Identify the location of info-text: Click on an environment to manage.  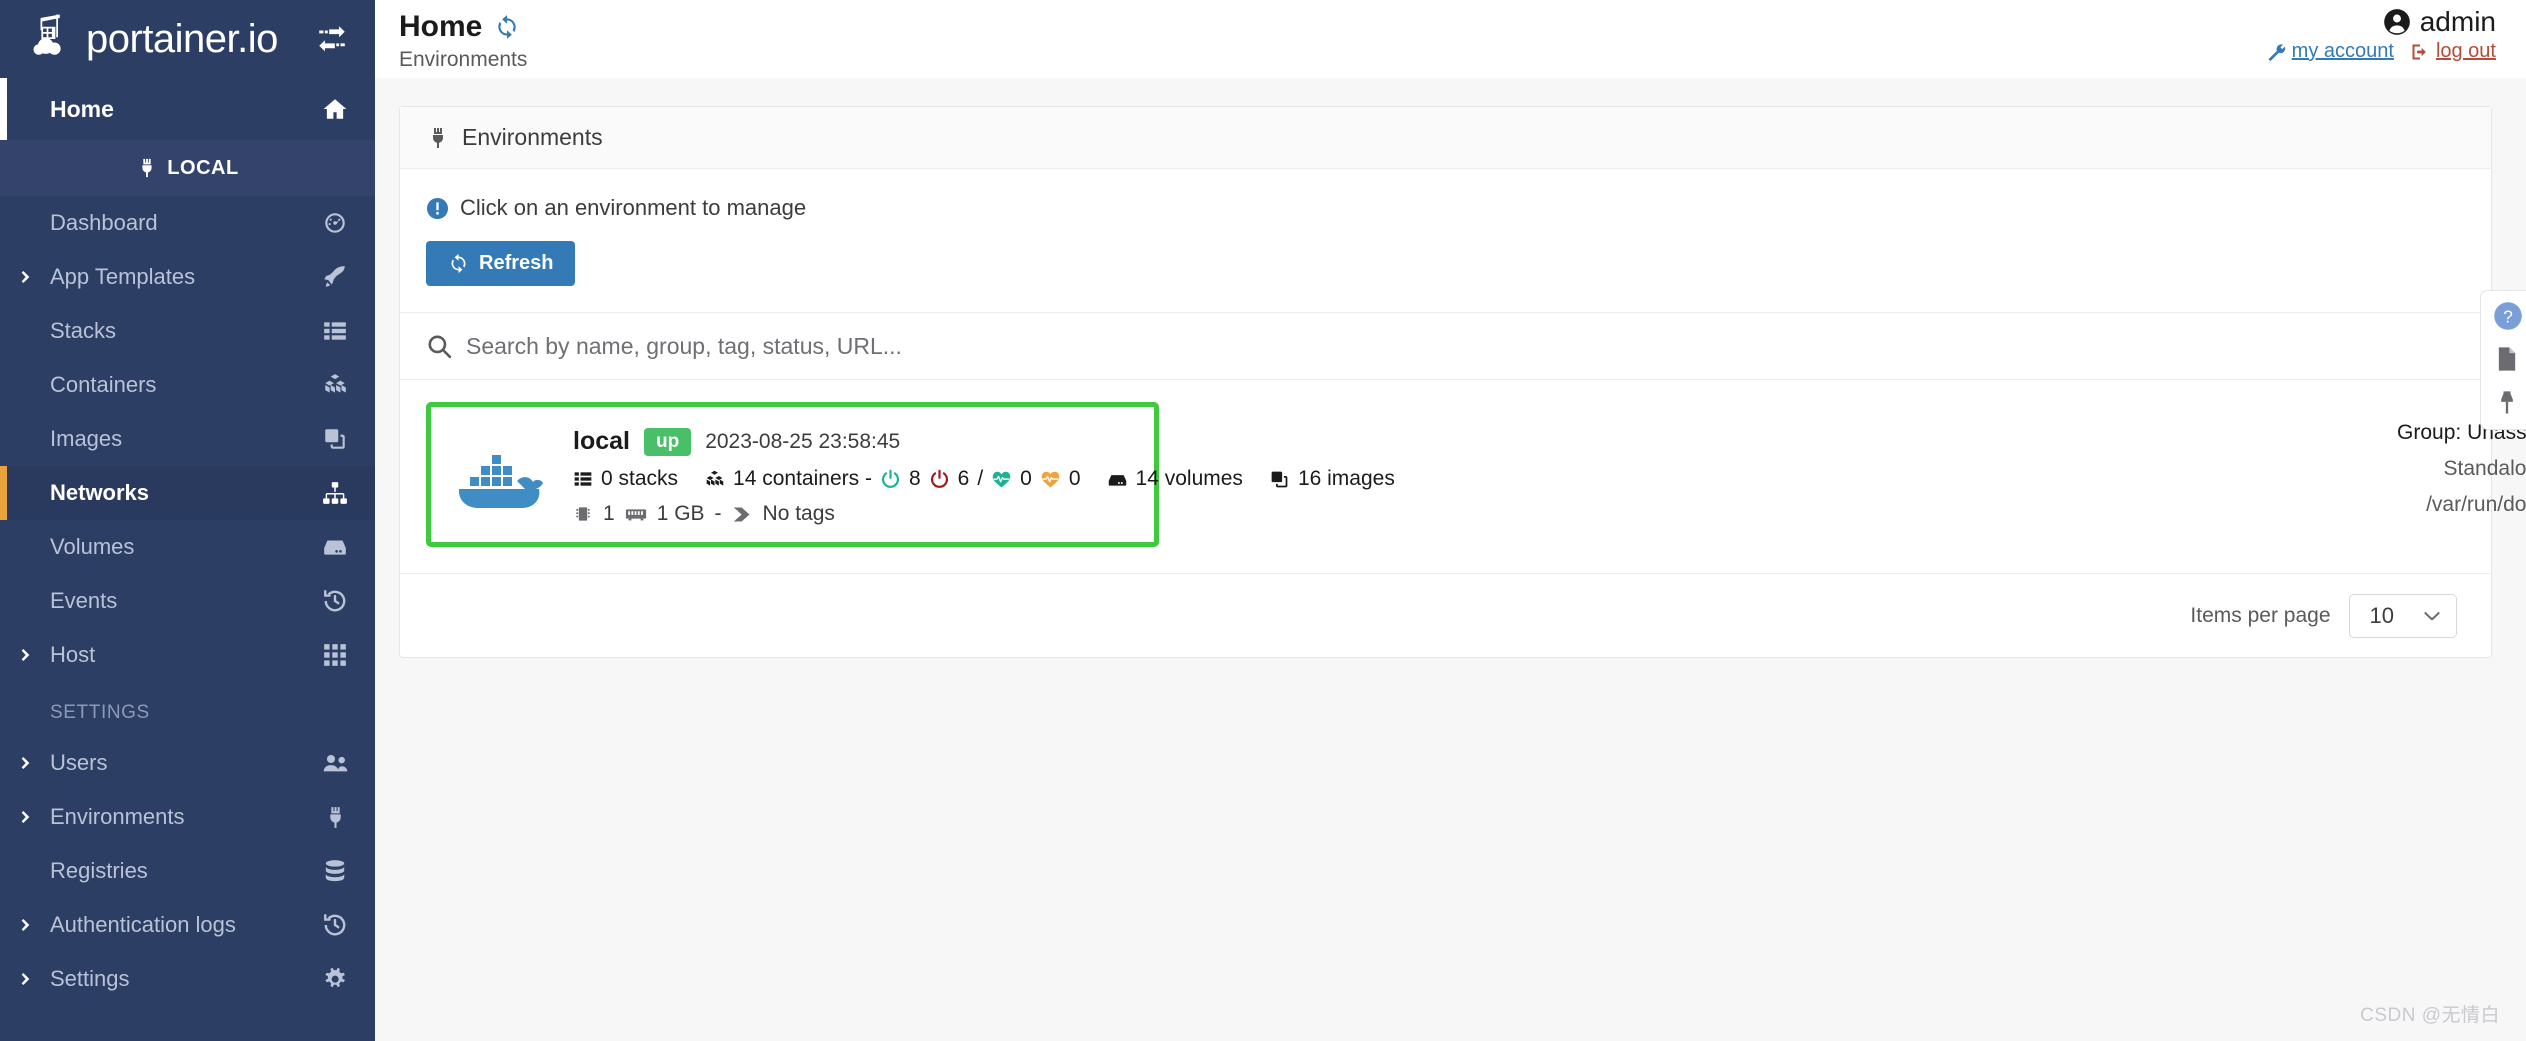
(633, 207).